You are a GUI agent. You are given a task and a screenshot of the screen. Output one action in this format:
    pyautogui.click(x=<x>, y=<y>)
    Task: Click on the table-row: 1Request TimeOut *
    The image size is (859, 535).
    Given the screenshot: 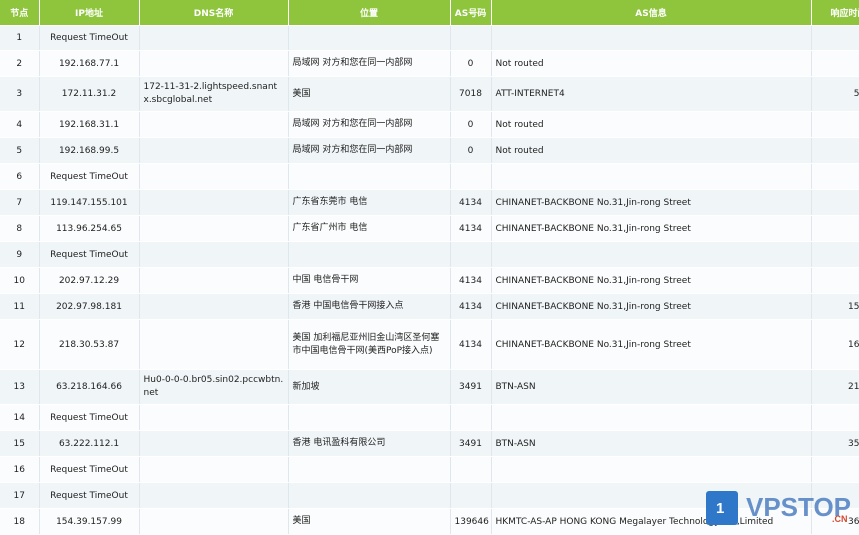 What is the action you would take?
    pyautogui.click(x=429, y=38)
    